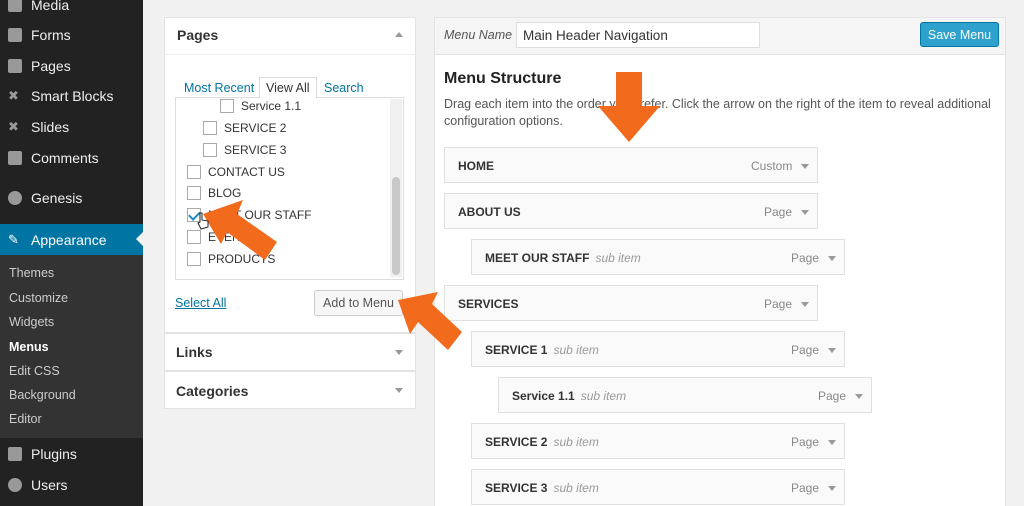 The image size is (1024, 506). Describe the element at coordinates (71, 158) in the screenshot. I see `sidebar-item-comments: Comments` at that location.